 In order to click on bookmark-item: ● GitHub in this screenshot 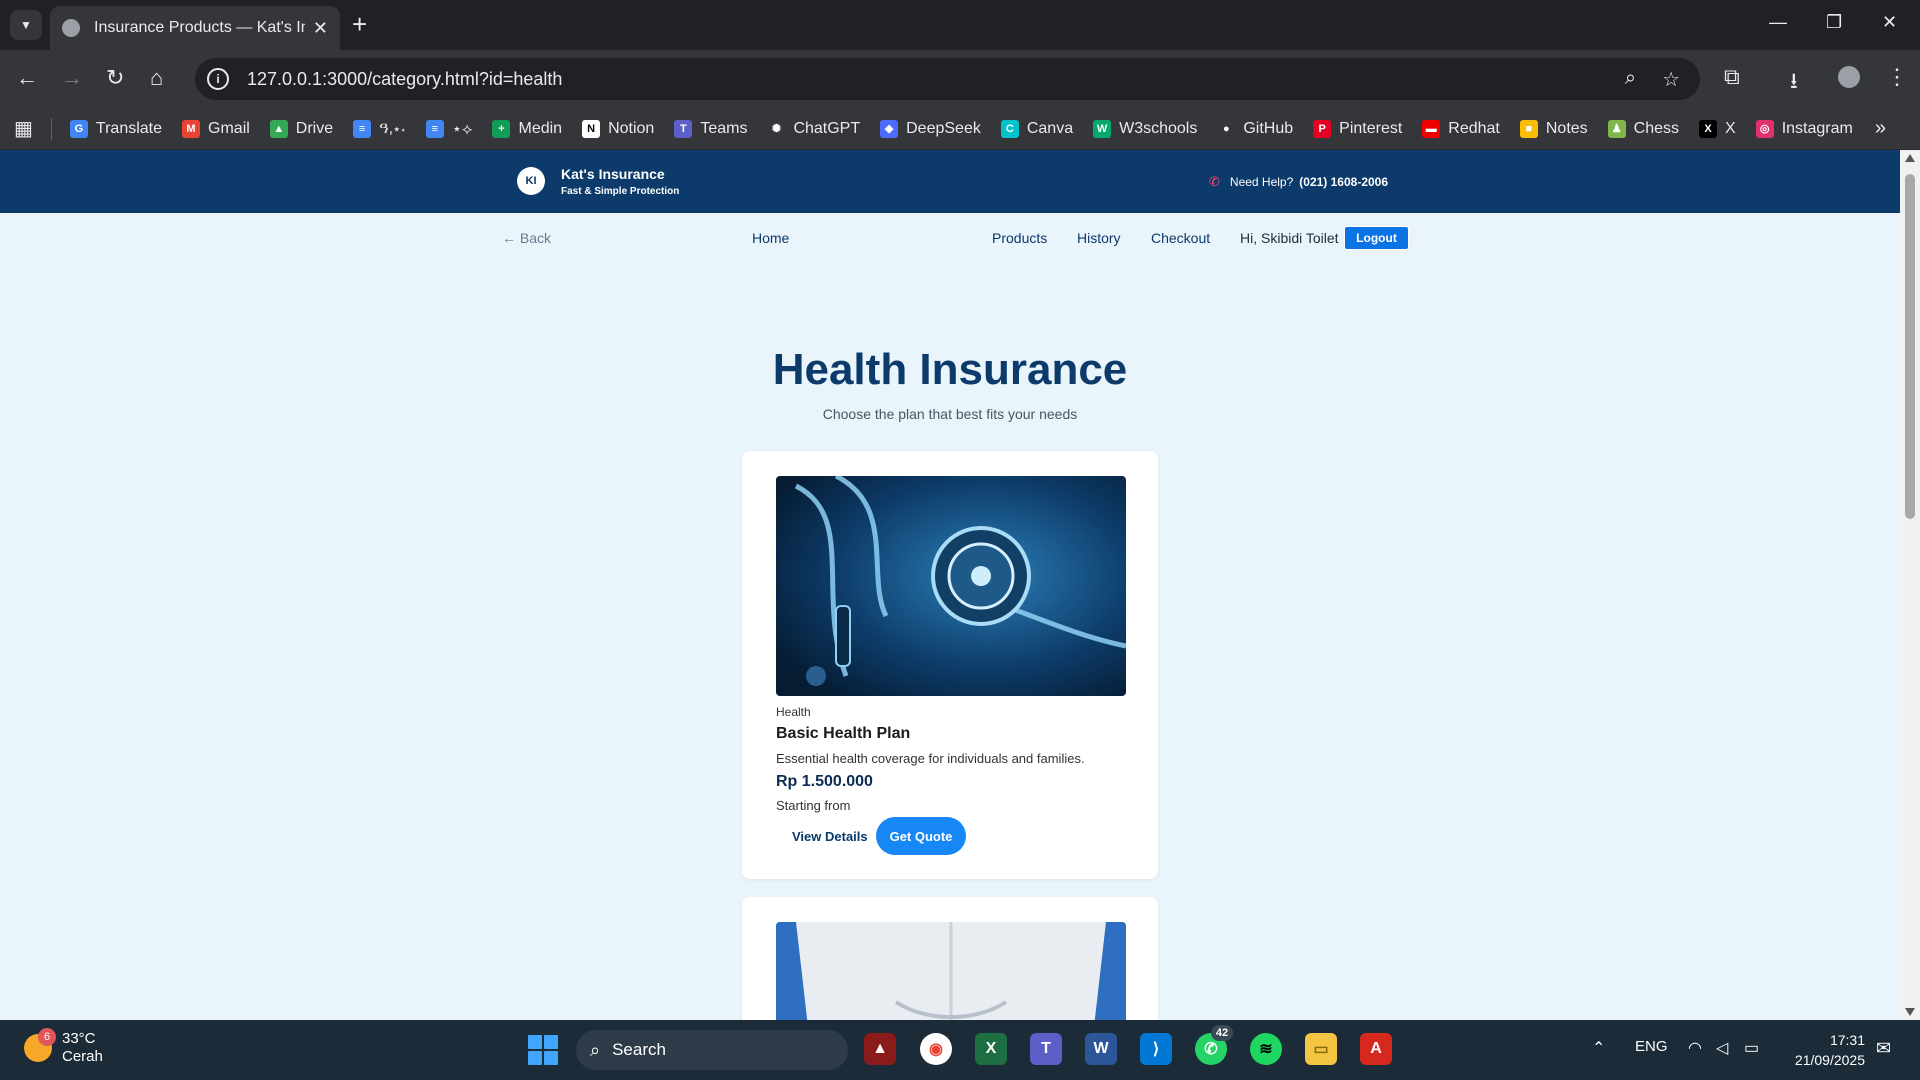, I will do `click(1255, 128)`.